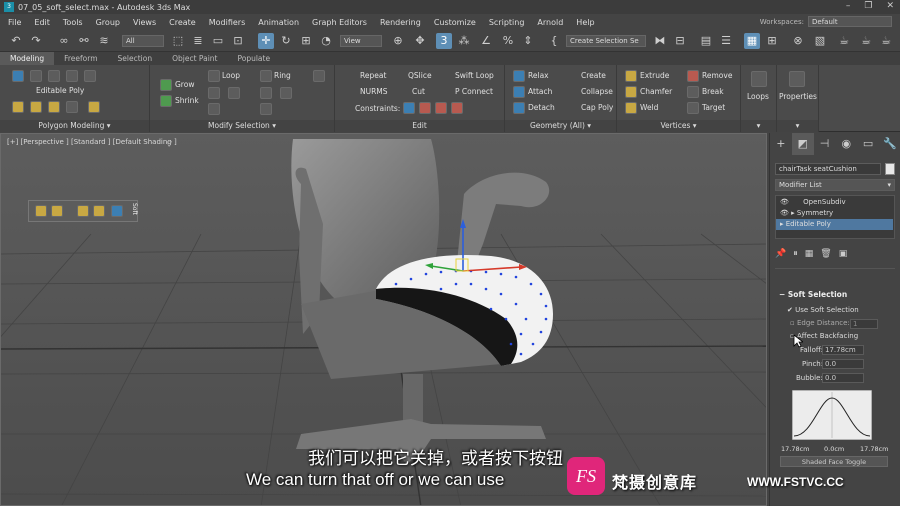 This screenshot has width=900, height=506. Describe the element at coordinates (781, 144) in the screenshot. I see `create-panel-icon: +` at that location.